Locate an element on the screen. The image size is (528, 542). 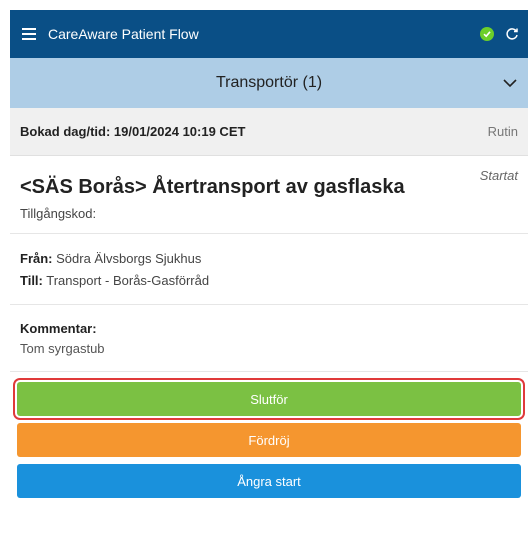
to-row: Till: Transport - Borås-Gasförråd is located at coordinates (269, 281).